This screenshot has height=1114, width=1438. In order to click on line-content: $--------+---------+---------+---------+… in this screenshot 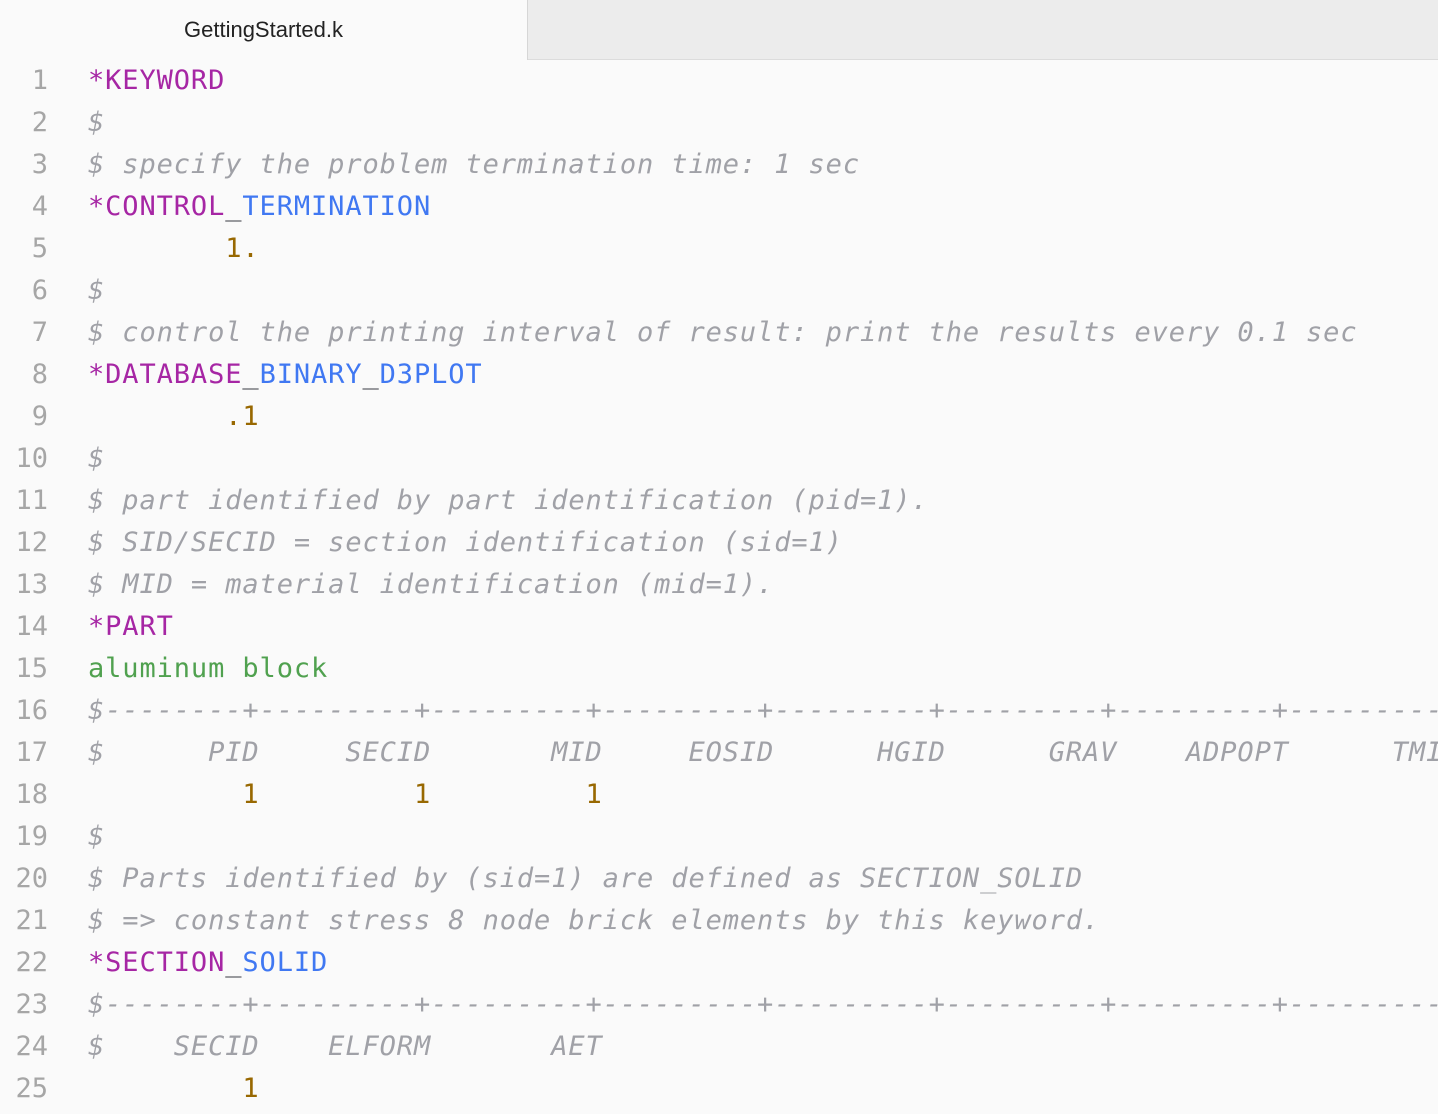, I will do `click(763, 711)`.